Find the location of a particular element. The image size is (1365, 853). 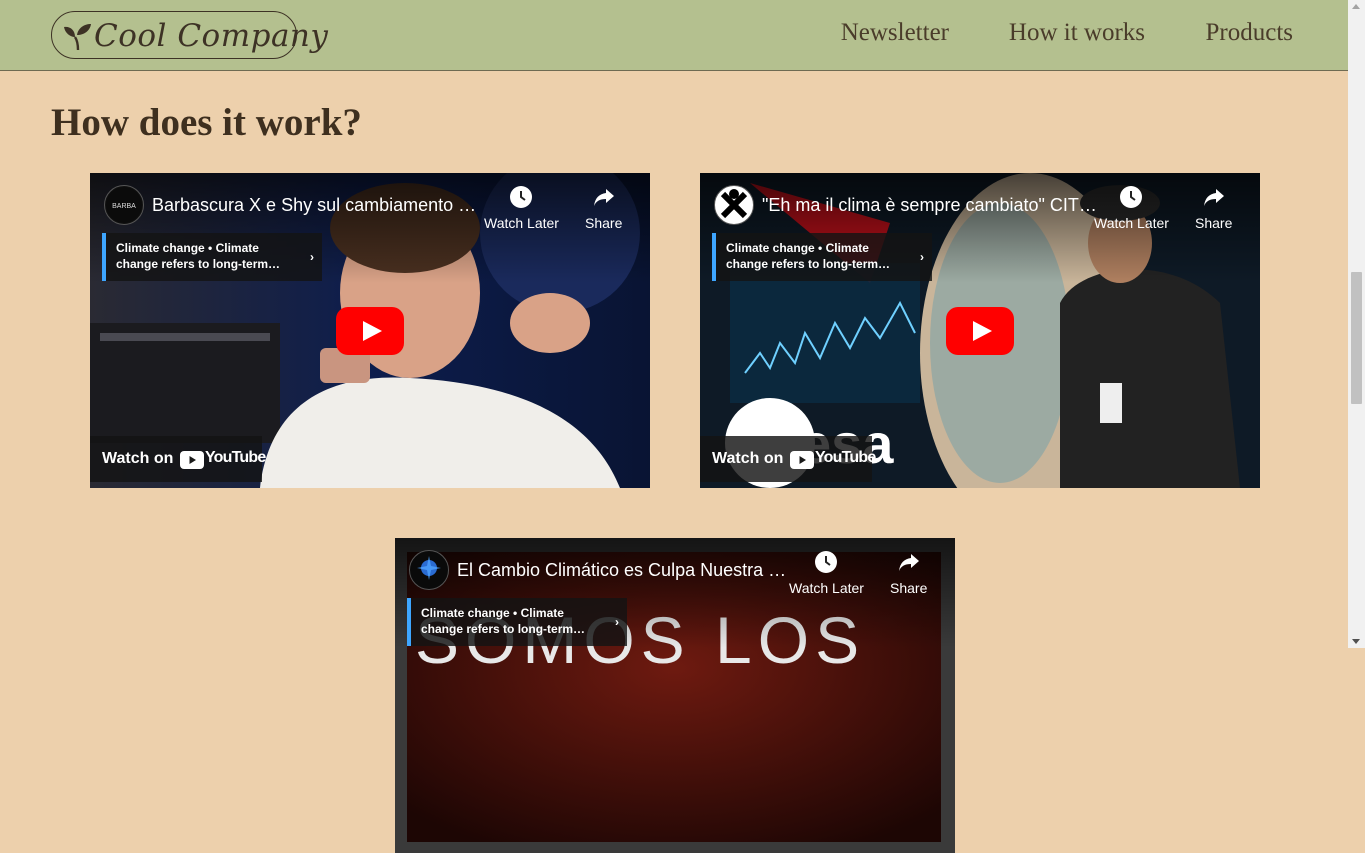

scrollbar-thumb is located at coordinates (1356, 338).